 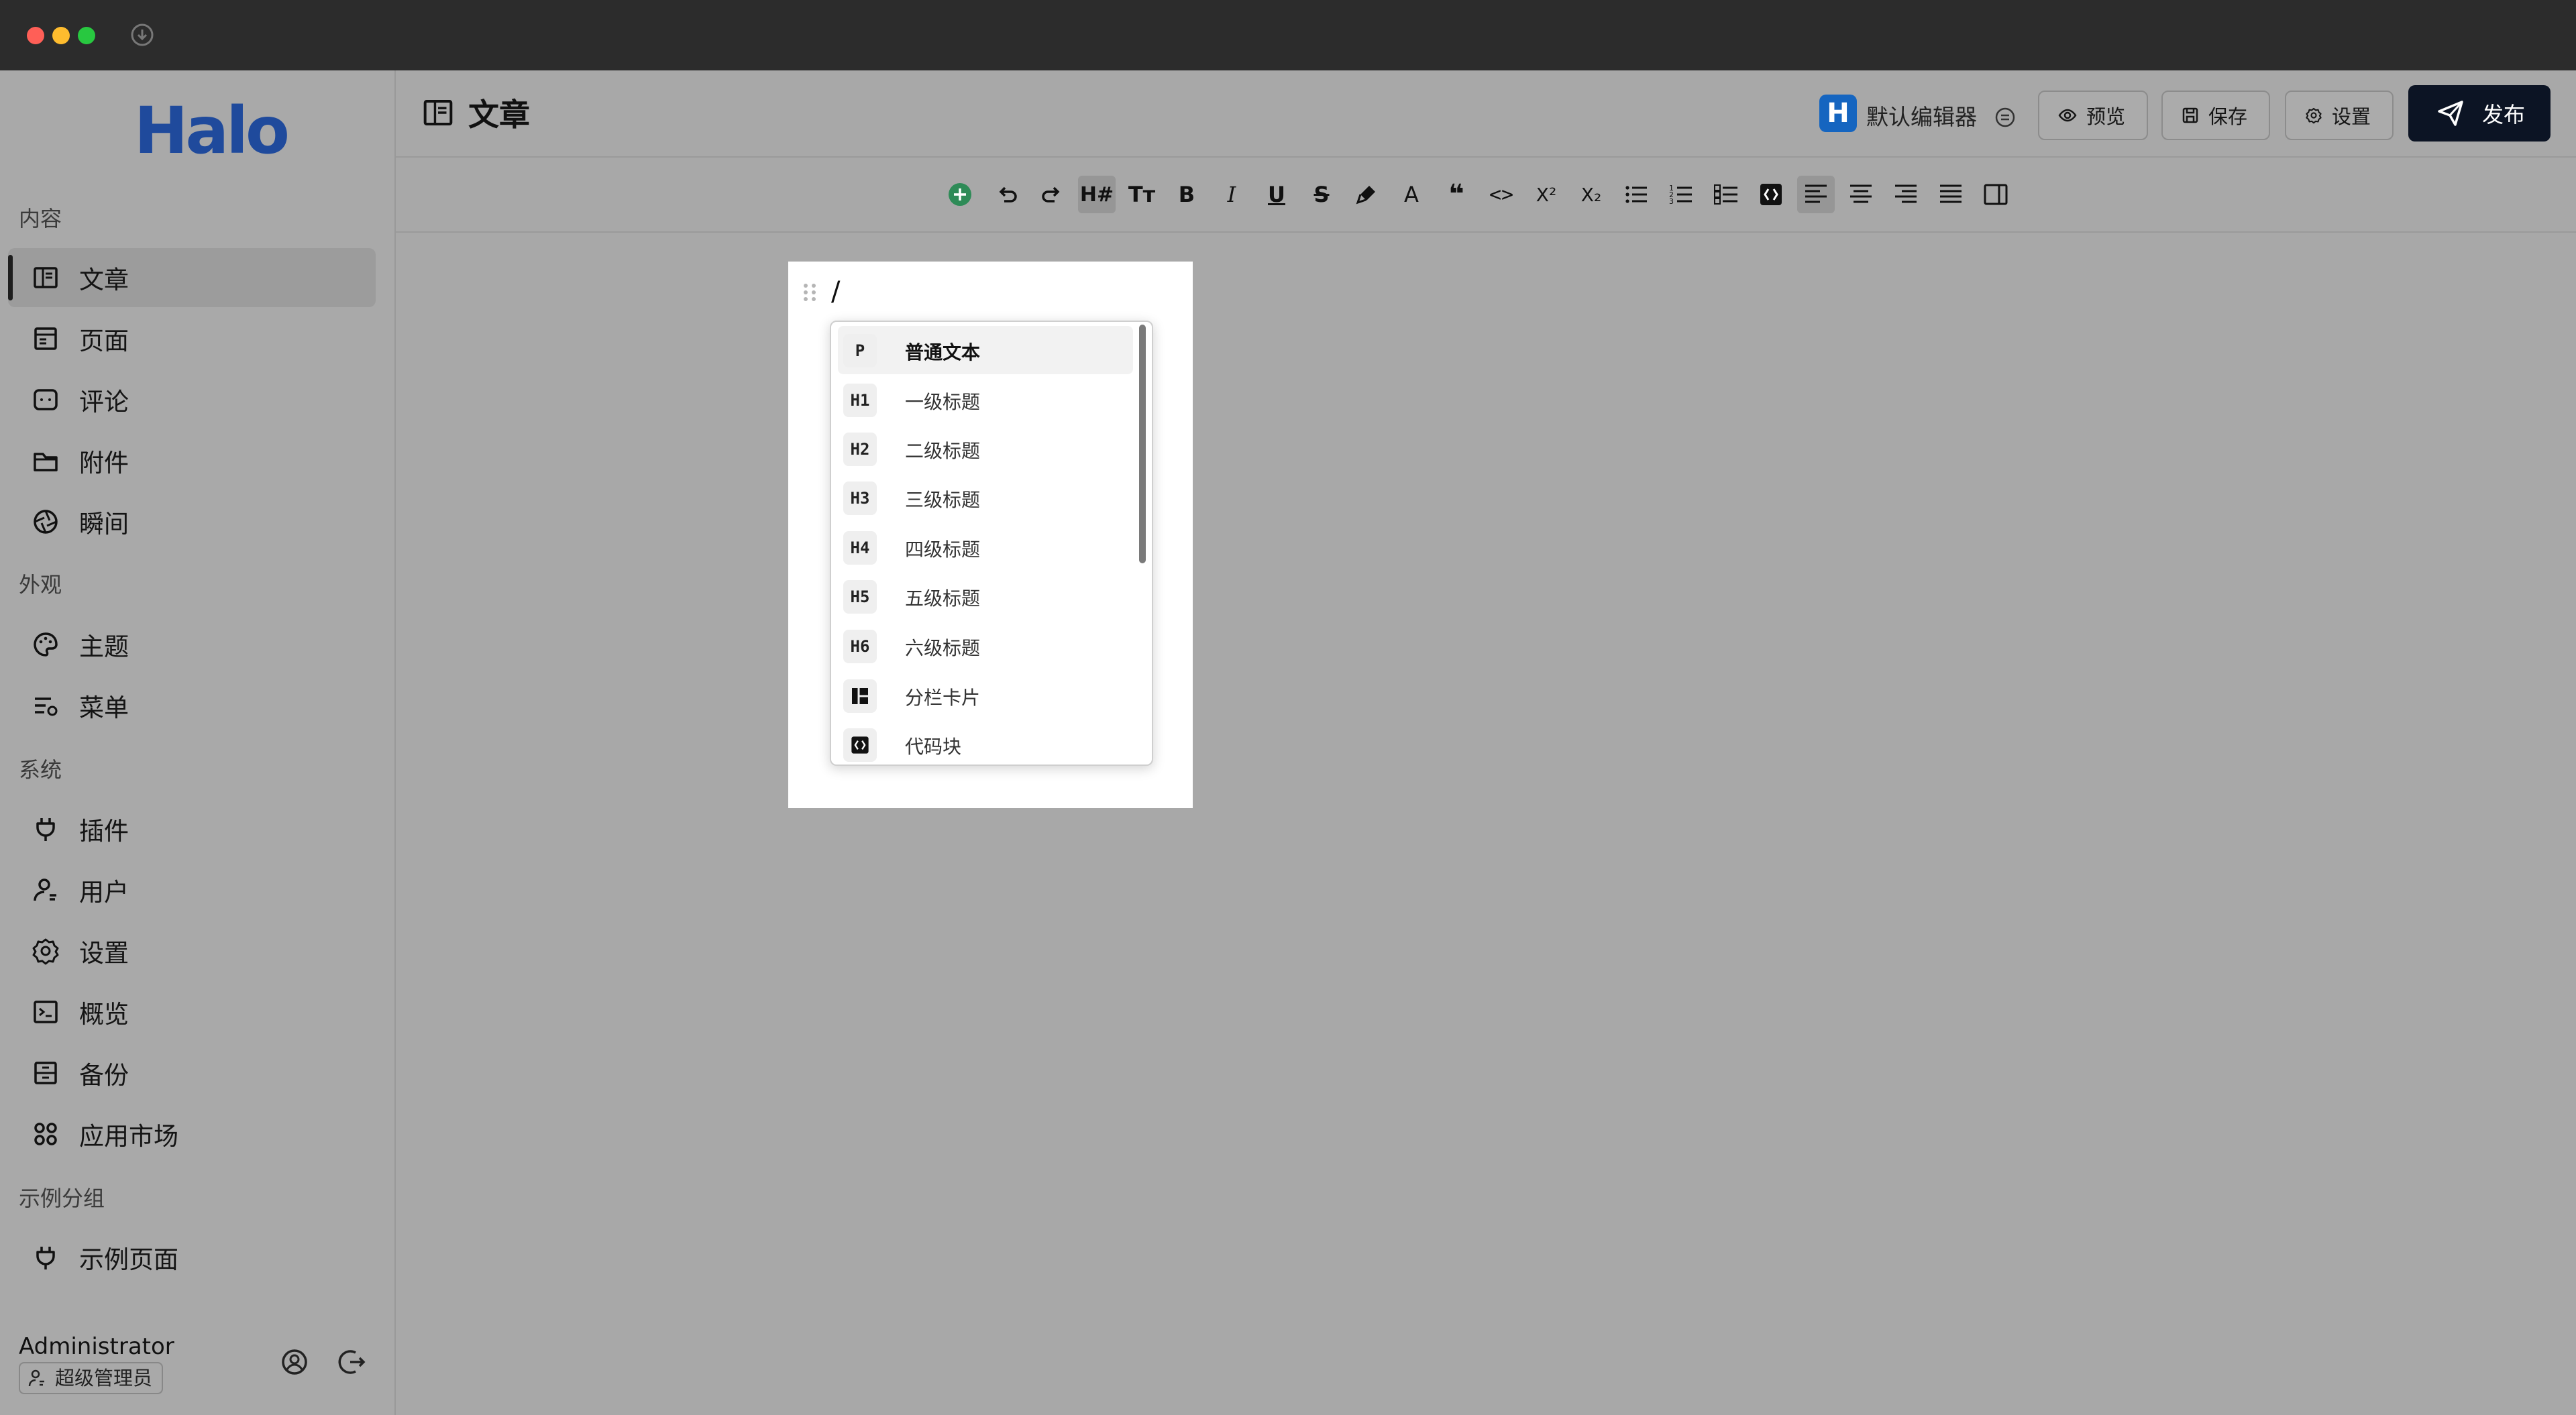 What do you see at coordinates (985, 695) in the screenshot?
I see `menu-item-columns: 分栏卡片` at bounding box center [985, 695].